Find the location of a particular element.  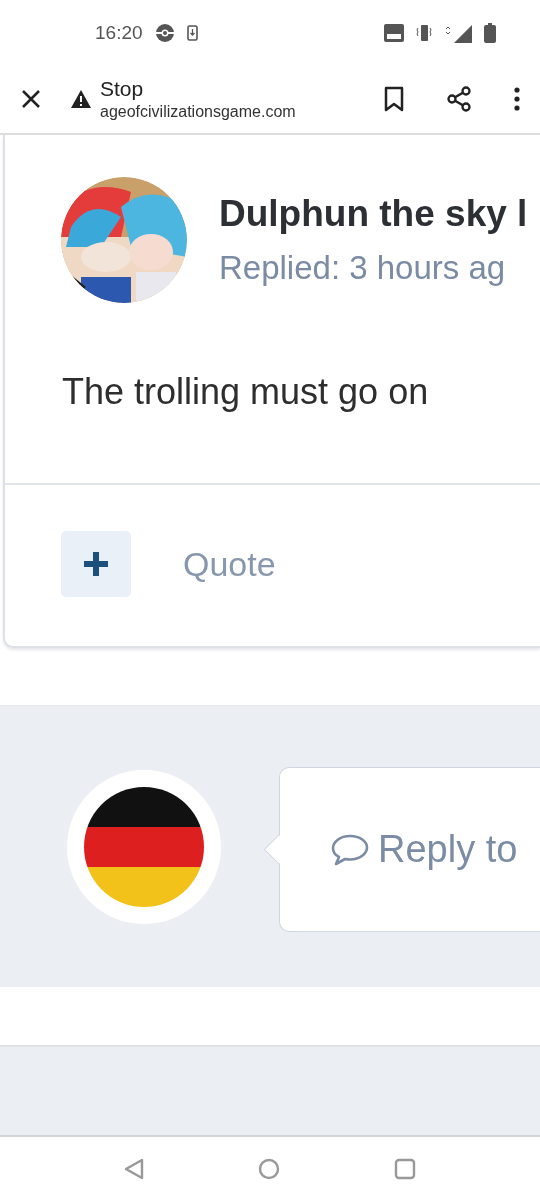

reply-prompt: Reply to is located at coordinates (448, 849).